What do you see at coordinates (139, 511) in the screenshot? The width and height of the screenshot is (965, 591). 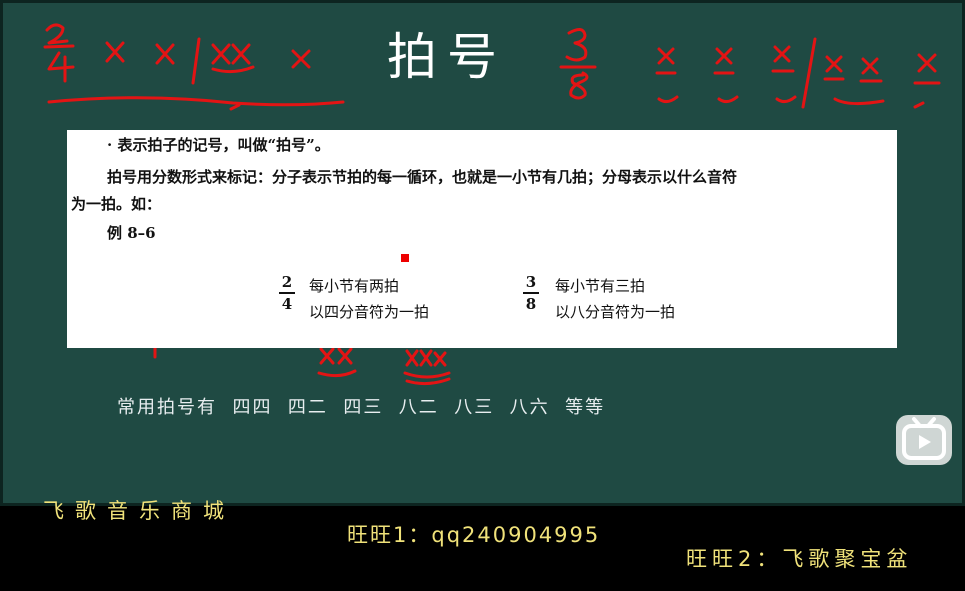 I see `shop-name: 飞歌音乐商城` at bounding box center [139, 511].